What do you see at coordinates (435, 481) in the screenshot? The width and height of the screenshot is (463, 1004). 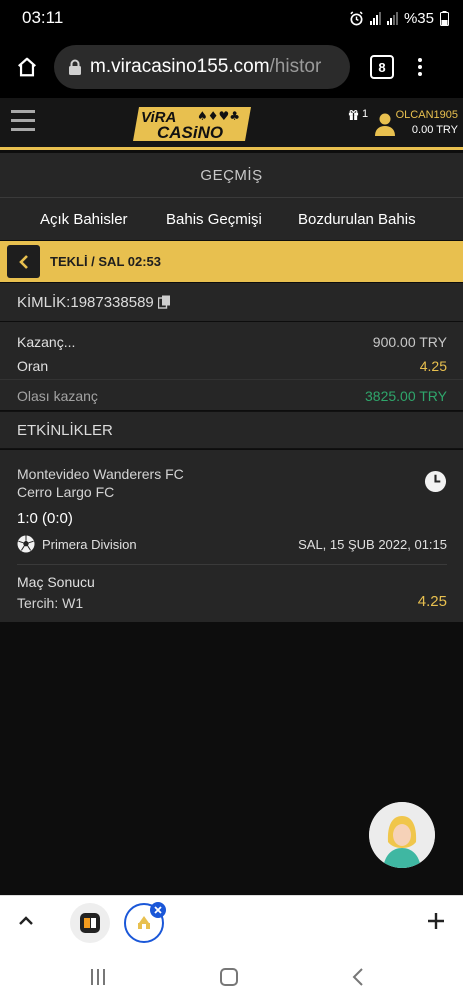 I see `clock-icon` at bounding box center [435, 481].